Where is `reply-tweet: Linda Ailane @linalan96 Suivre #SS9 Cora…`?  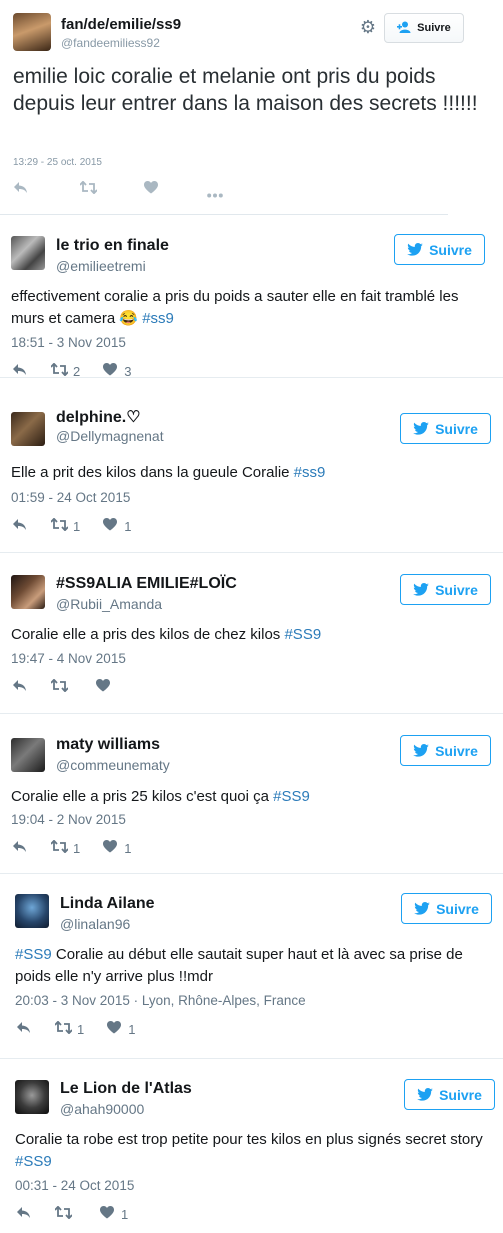 reply-tweet: Linda Ailane @linalan96 Suivre #SS9 Cora… is located at coordinates (251, 966).